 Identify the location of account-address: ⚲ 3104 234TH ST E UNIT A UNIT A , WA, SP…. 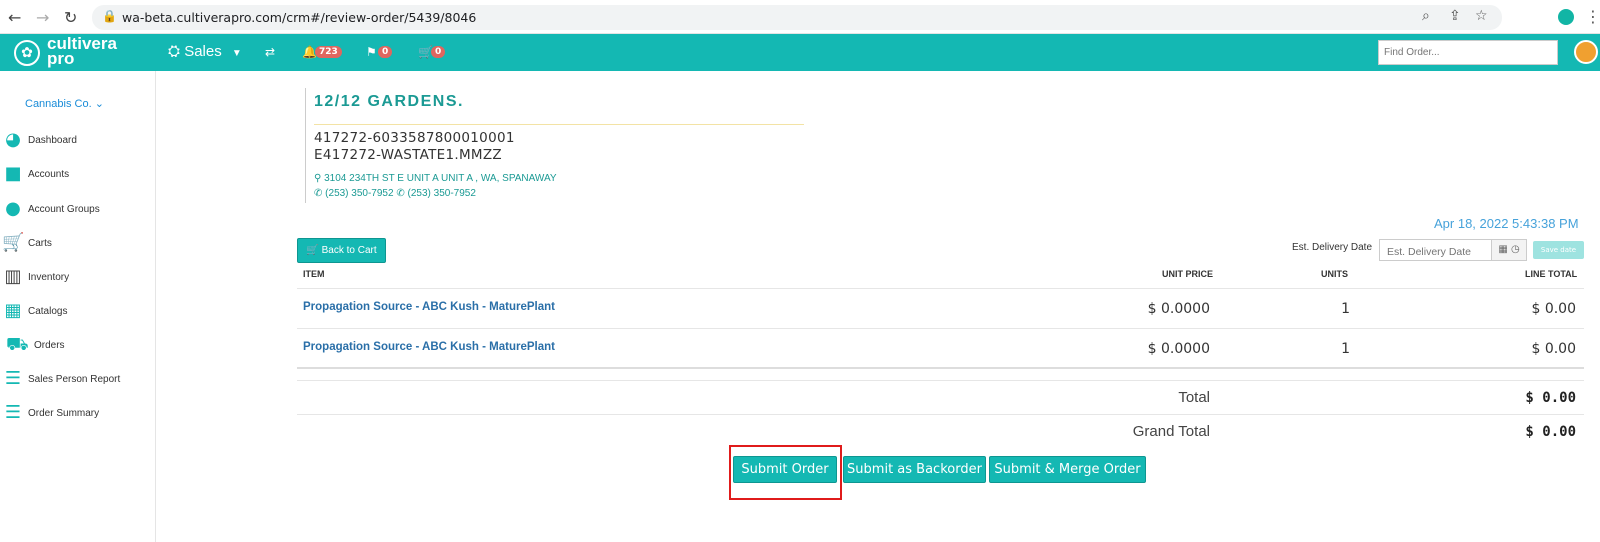
(435, 178).